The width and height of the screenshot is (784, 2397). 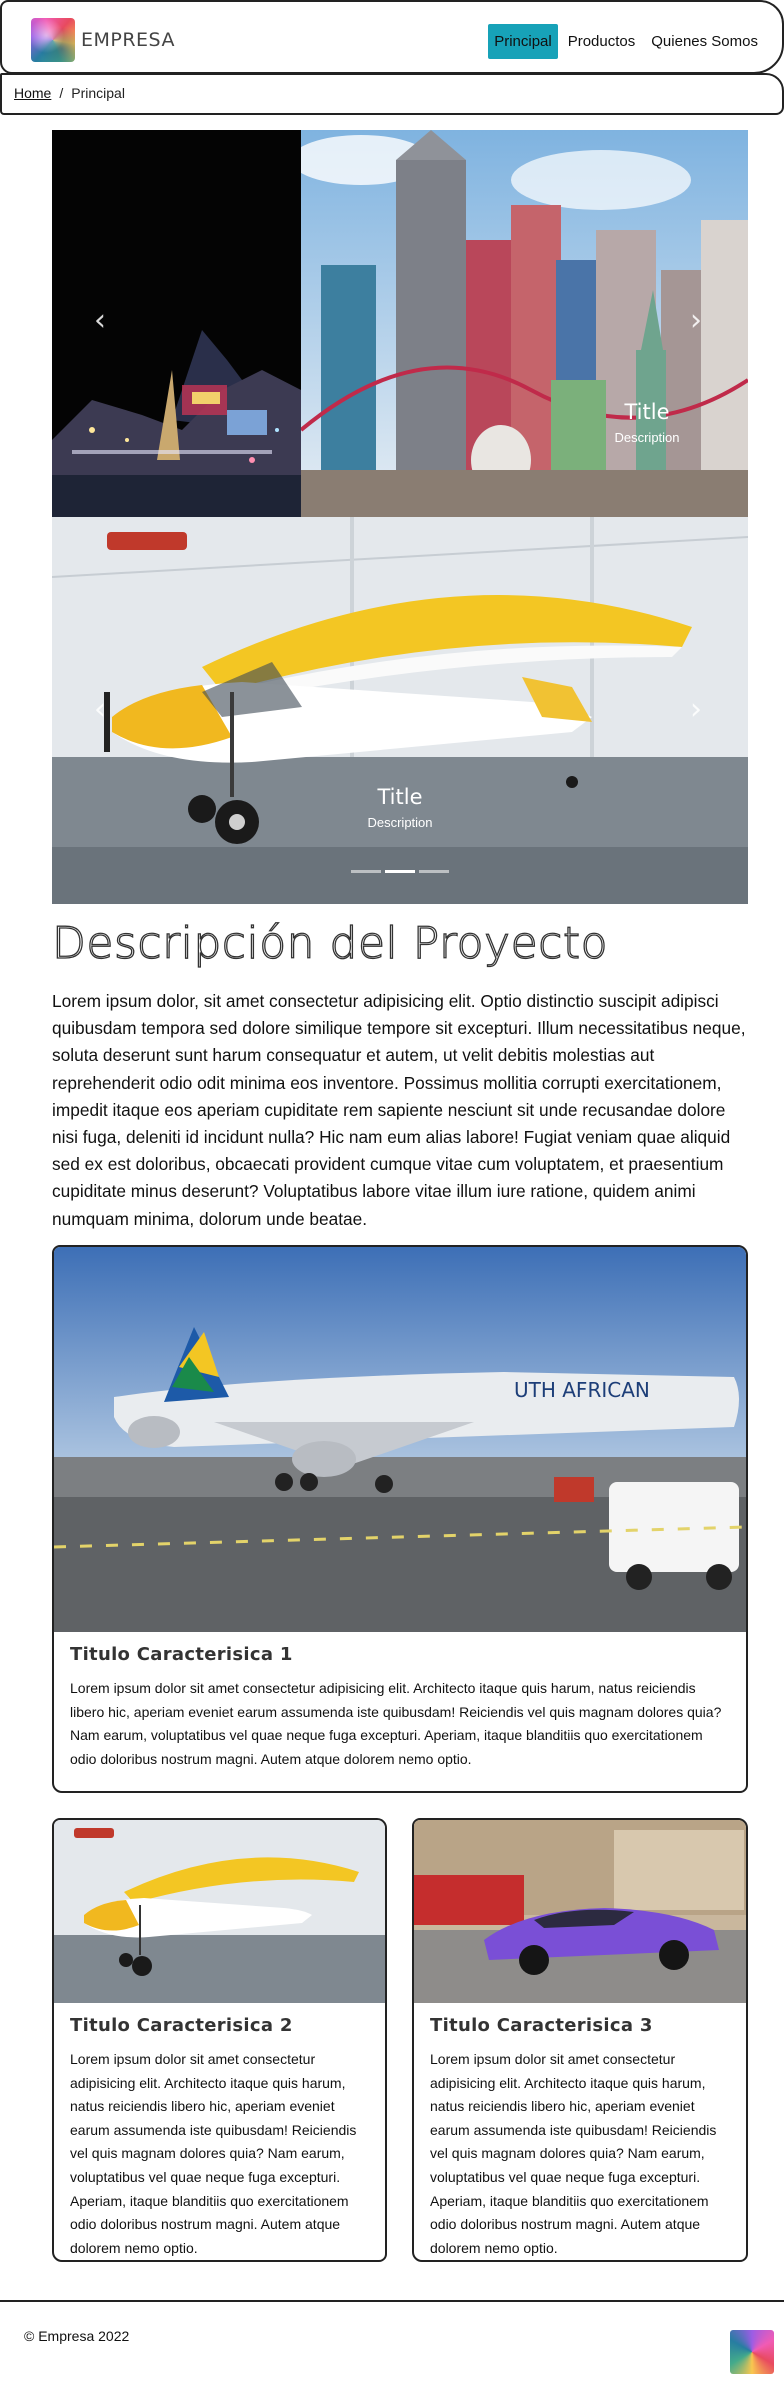 I want to click on nav-link-quienes-somos: Quienes Somos, so click(x=704, y=41).